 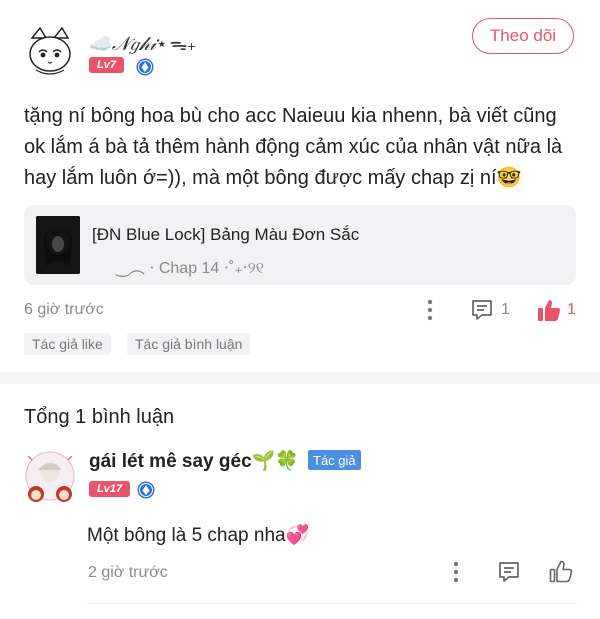 I want to click on comment-more-options-icon, so click(x=456, y=572).